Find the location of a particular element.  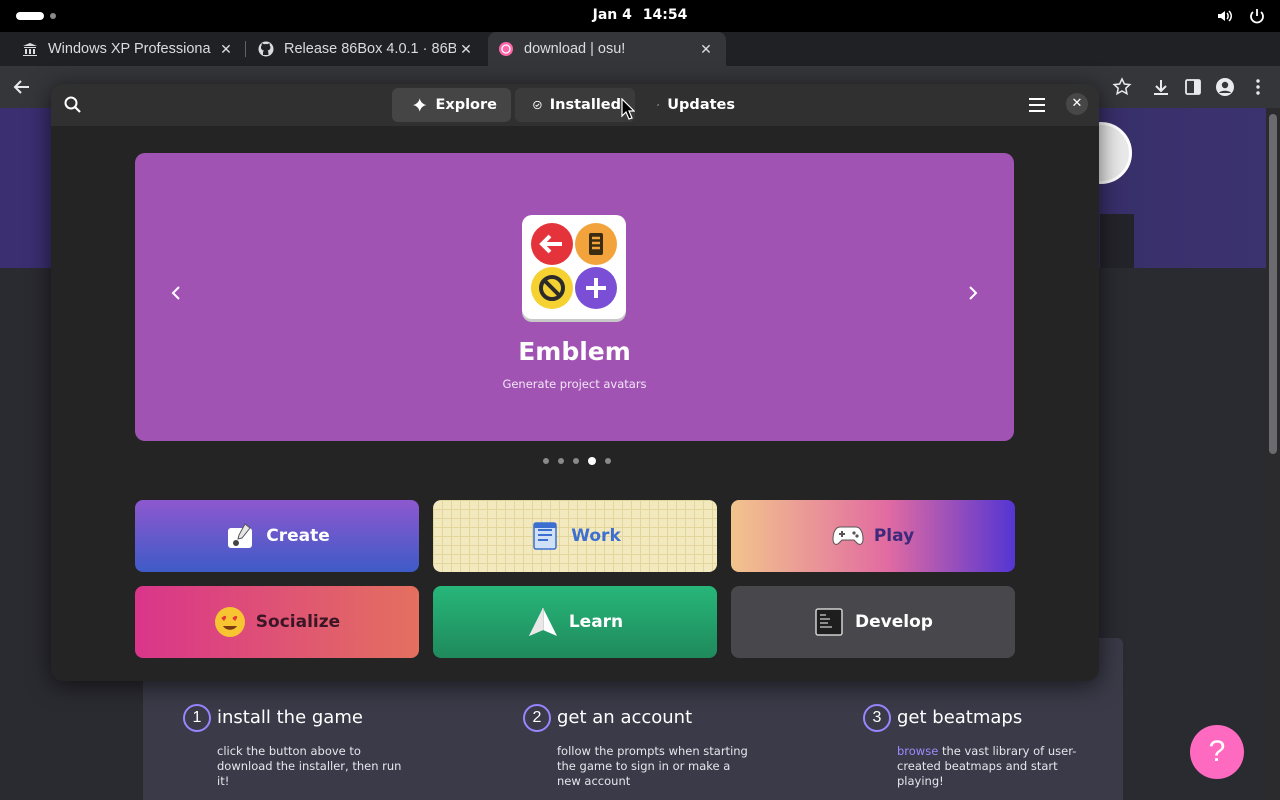

arrow-left-circle-icon is located at coordinates (552, 244).